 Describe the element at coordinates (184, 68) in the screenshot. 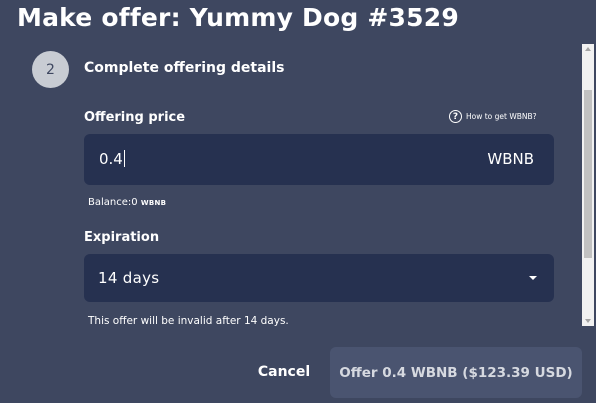

I see `step-title: Complete offering details` at that location.